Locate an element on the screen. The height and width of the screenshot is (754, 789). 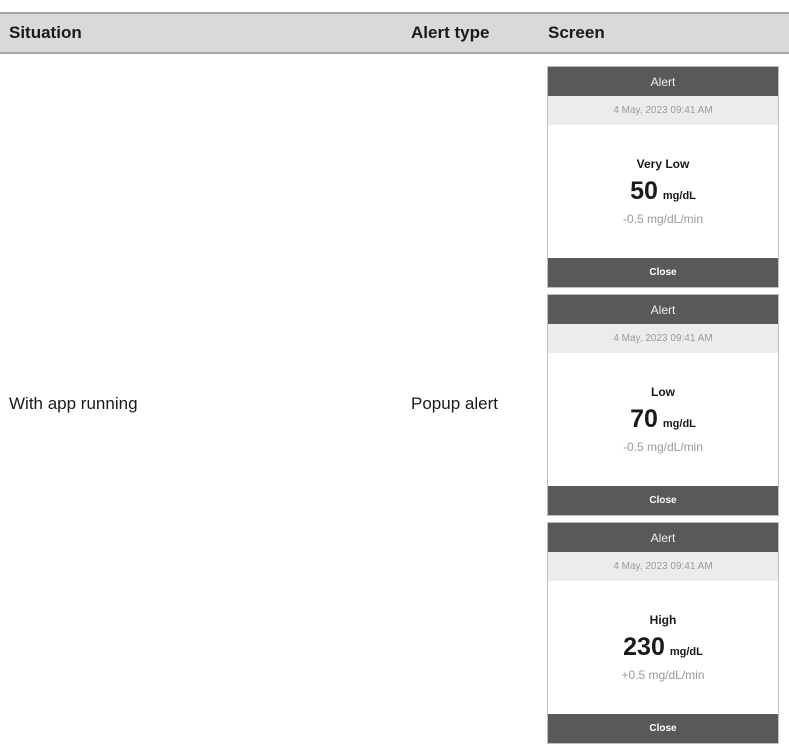
popup-reading: 70 mg/dL is located at coordinates (663, 419).